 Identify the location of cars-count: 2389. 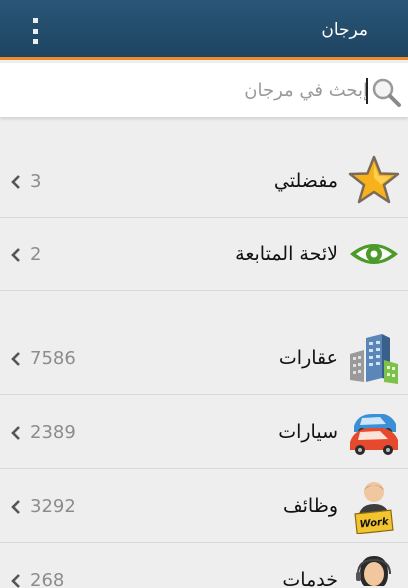
(53, 432).